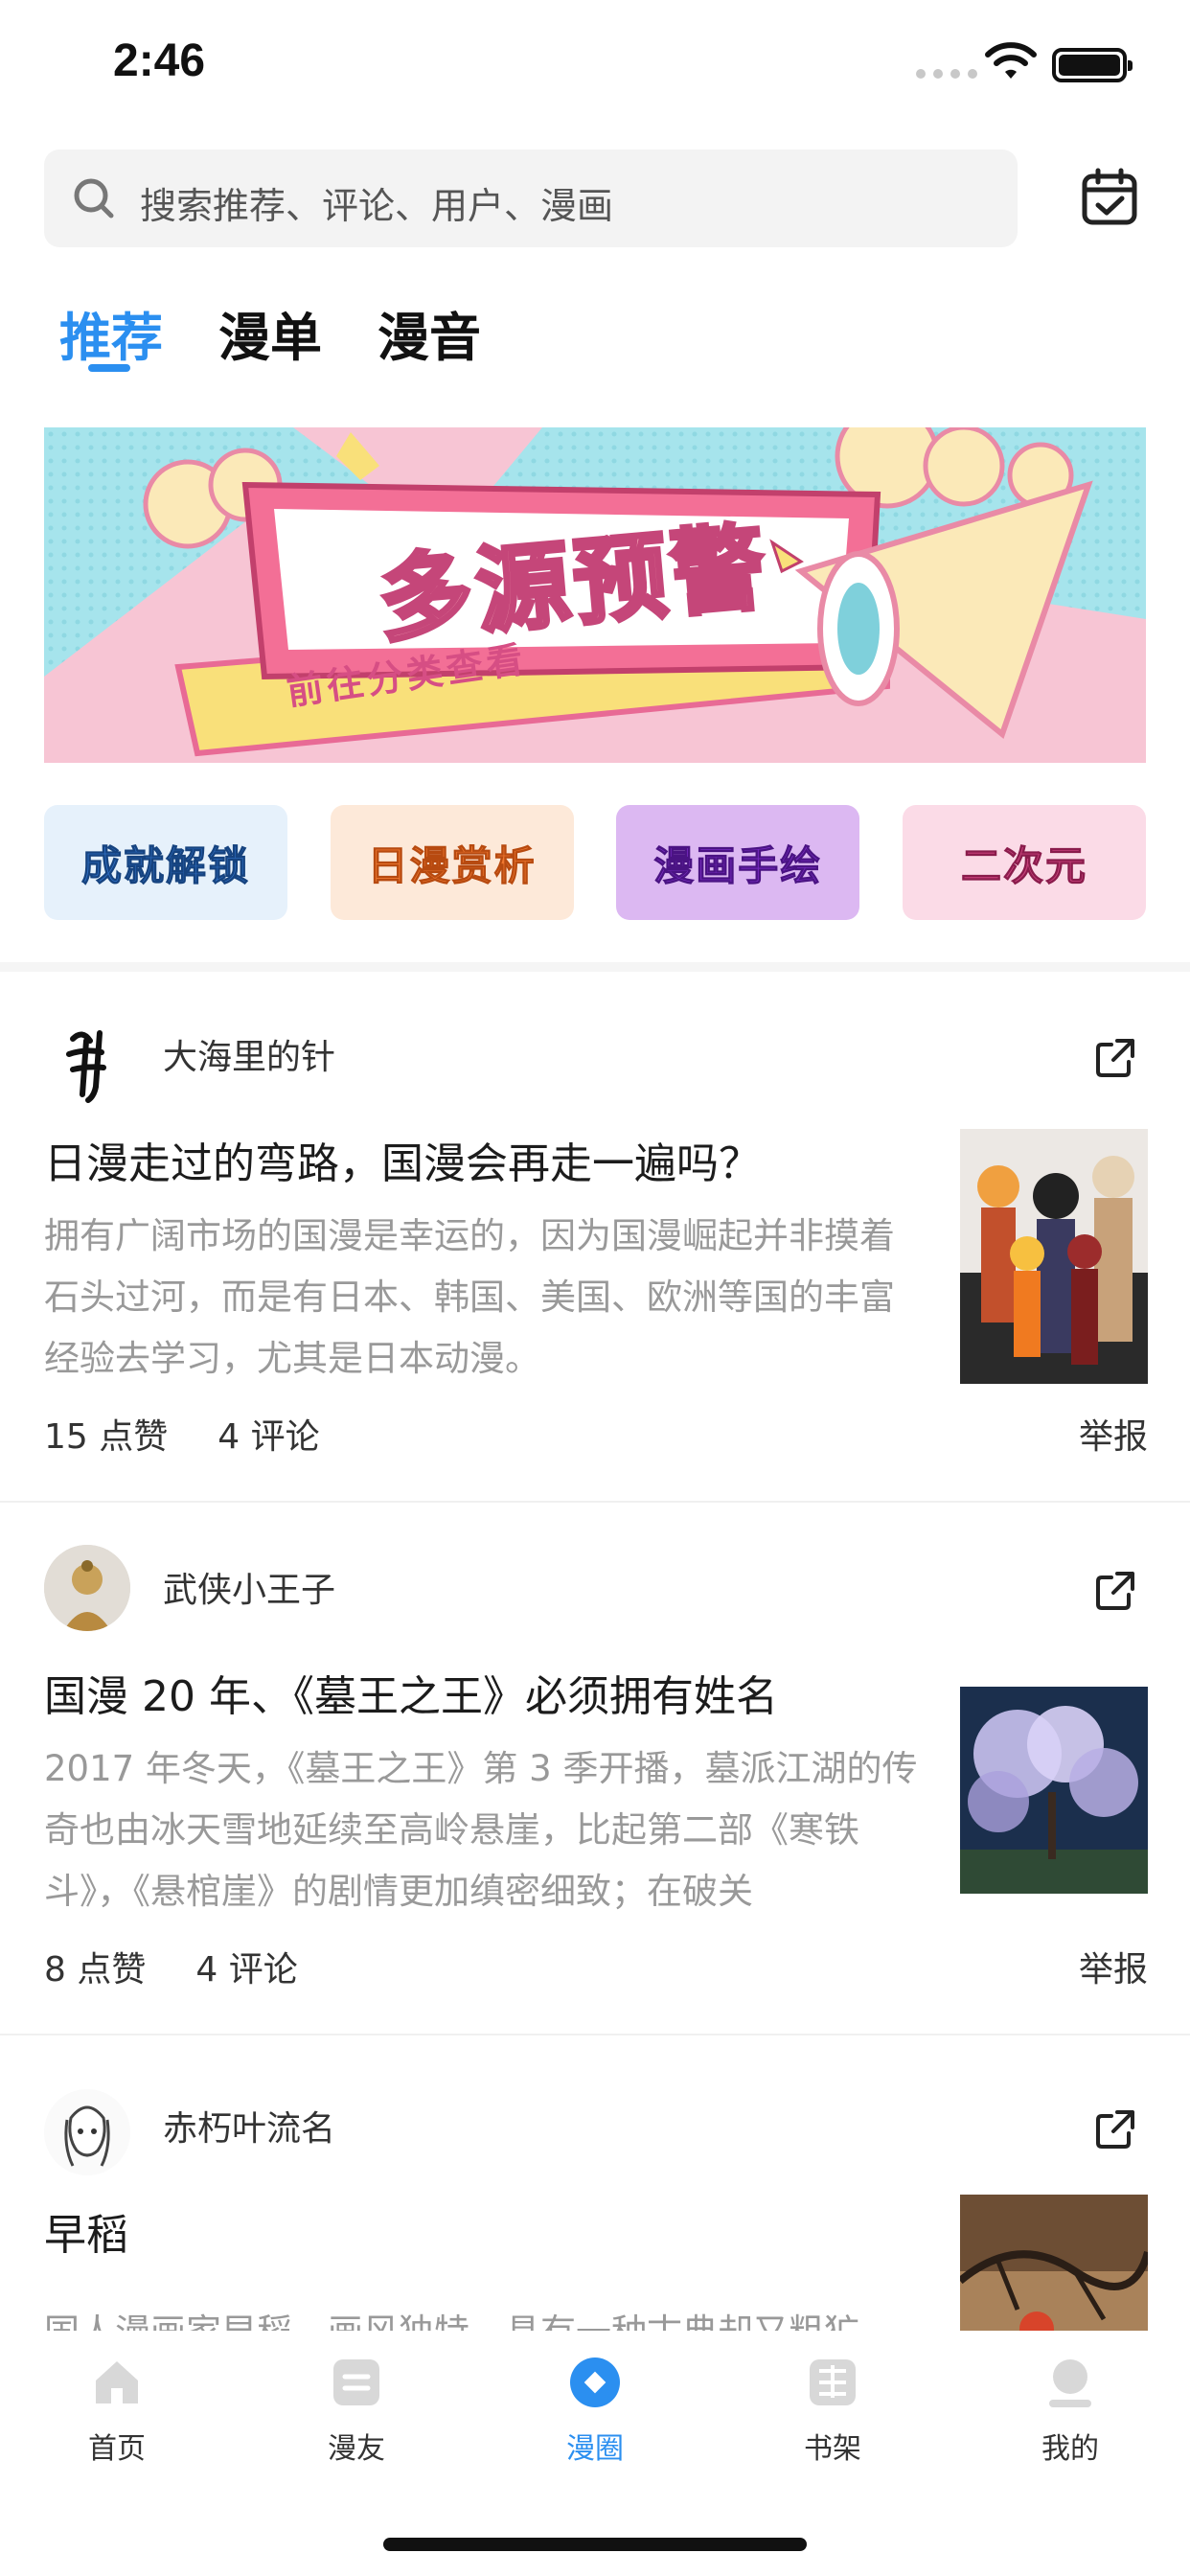 The image size is (1190, 2576). I want to click on post-stats: 15 点赞 4 评论, so click(182, 1434).